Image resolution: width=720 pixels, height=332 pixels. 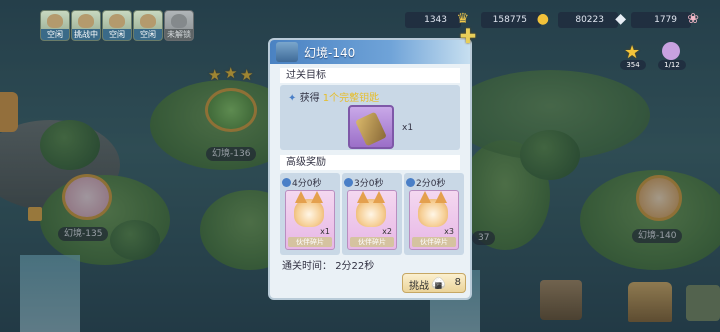 I want to click on goal-text: ✦ 获得 1个完整钥匙, so click(x=333, y=96).